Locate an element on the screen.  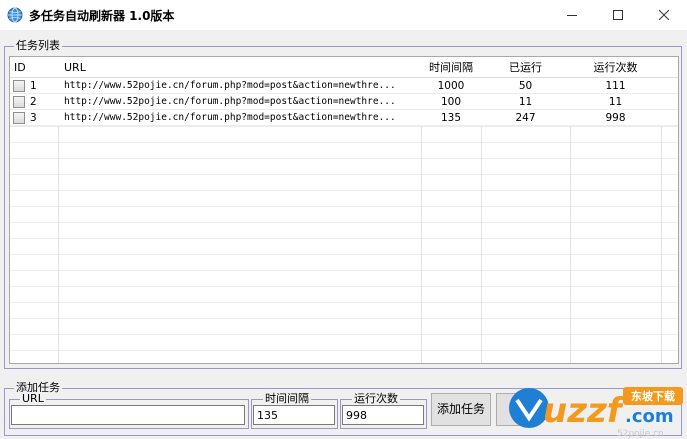
uzzf-watermark-logo: uzzf 东坡下载 .com 52pojie.cn is located at coordinates (597, 408).